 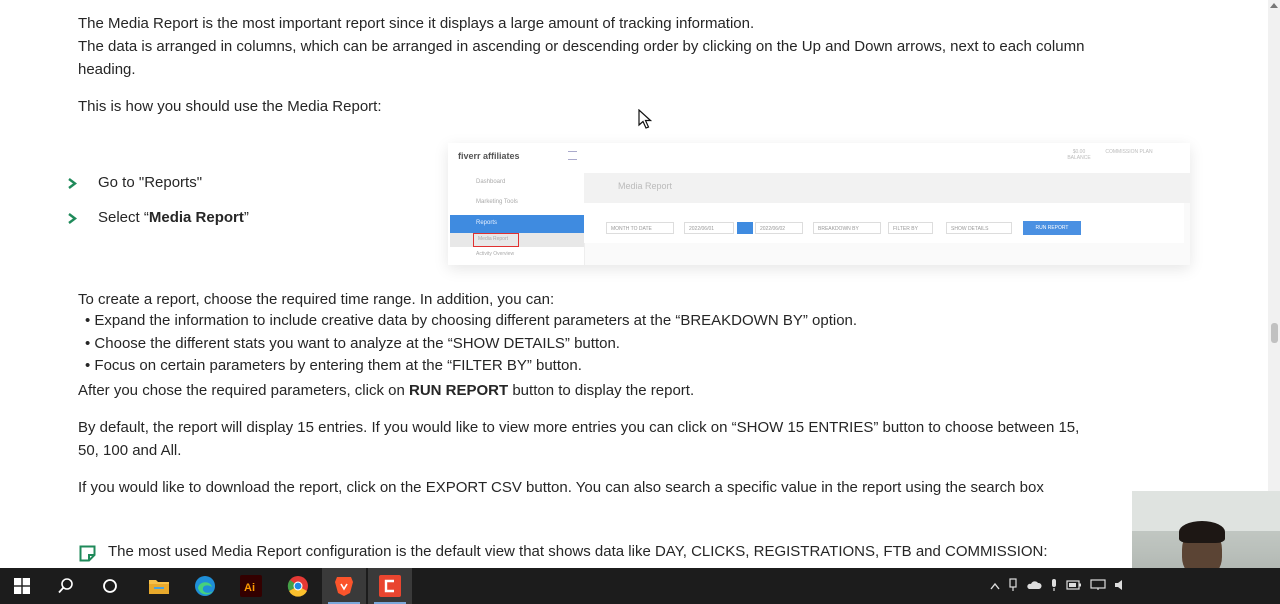 I want to click on file-explorer-icon, so click(x=159, y=586).